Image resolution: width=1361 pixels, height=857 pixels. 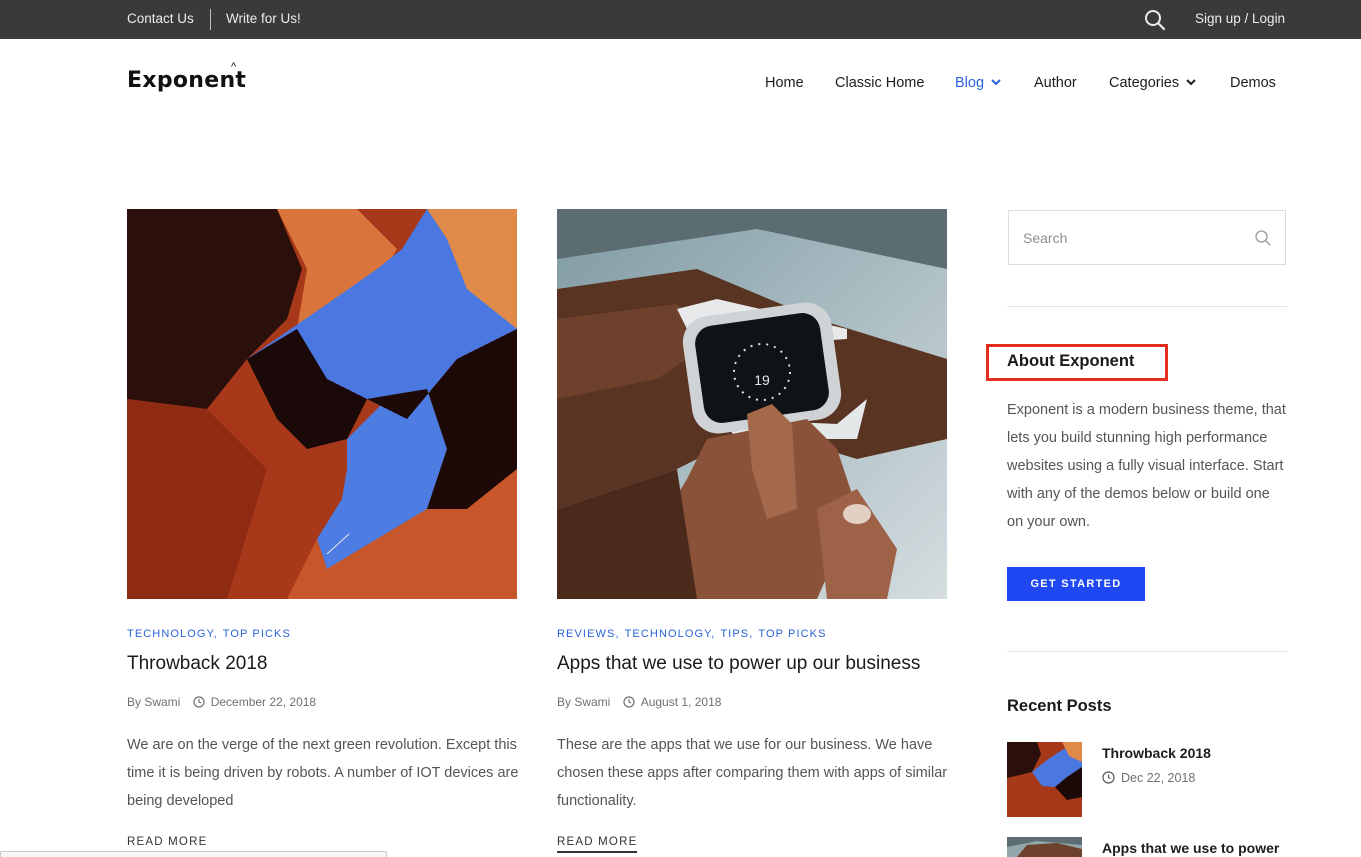 I want to click on recent-post-date: Dec 22, 2018, so click(x=1148, y=778).